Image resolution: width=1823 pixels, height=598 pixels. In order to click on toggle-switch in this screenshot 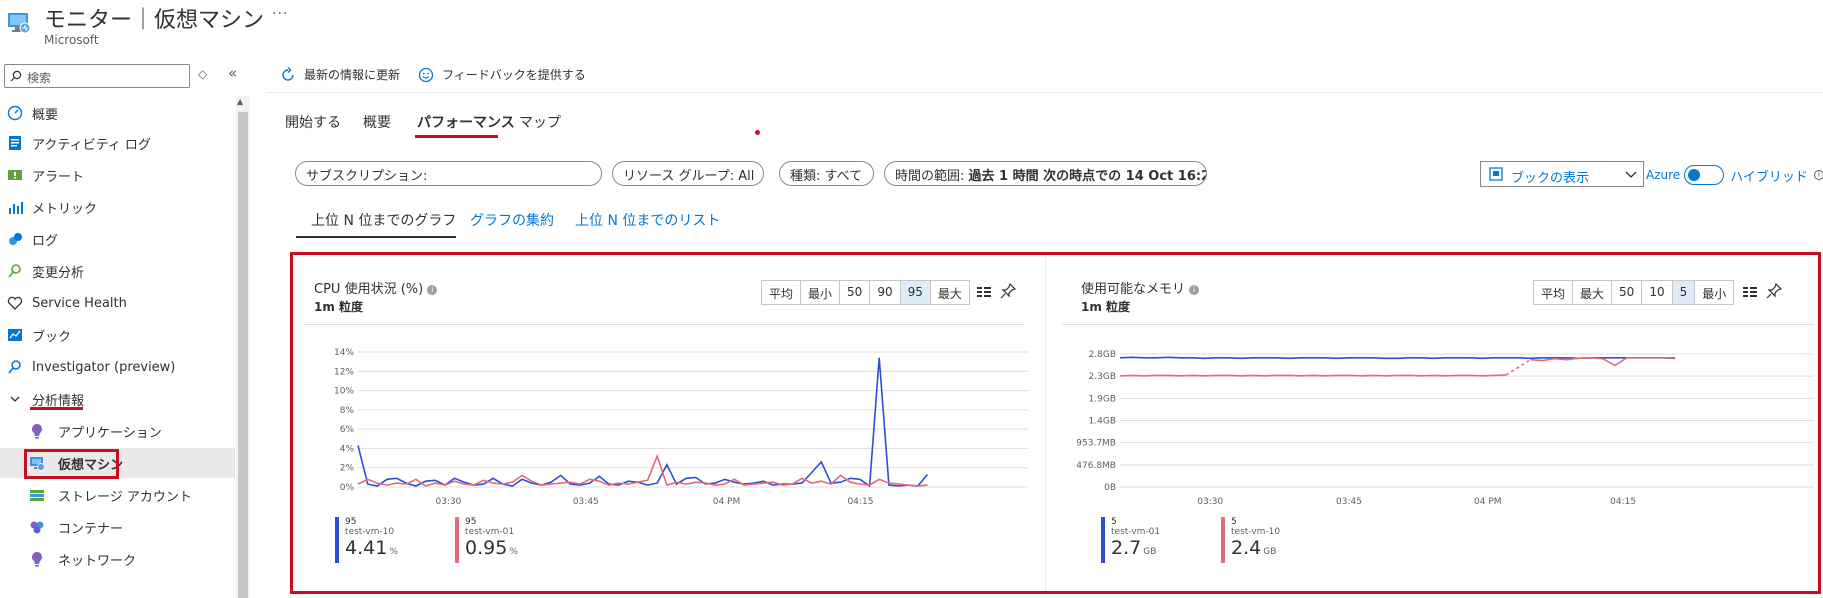, I will do `click(1704, 175)`.